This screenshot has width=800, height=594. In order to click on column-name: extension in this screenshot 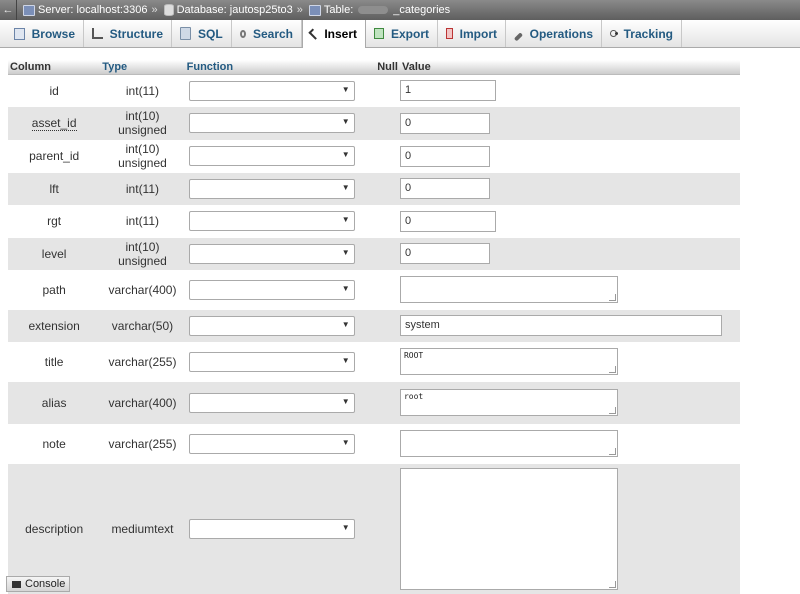, I will do `click(54, 325)`.